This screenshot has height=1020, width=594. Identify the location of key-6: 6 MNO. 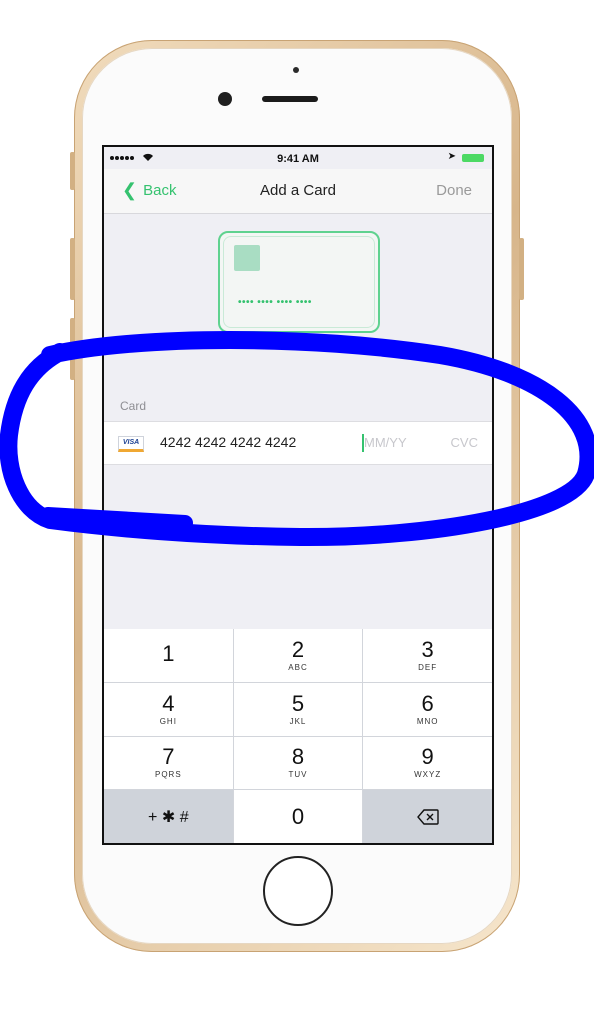
(427, 709).